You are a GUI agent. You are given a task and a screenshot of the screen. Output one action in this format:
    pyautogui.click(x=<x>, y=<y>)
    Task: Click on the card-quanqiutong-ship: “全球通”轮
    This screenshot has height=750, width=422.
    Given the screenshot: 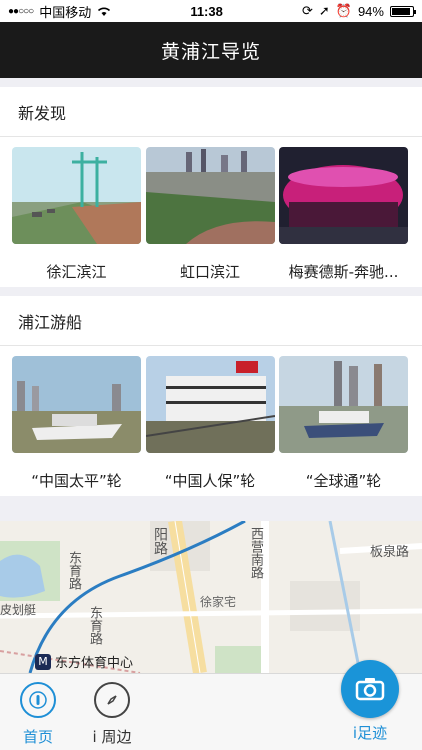 What is the action you would take?
    pyautogui.click(x=343, y=426)
    